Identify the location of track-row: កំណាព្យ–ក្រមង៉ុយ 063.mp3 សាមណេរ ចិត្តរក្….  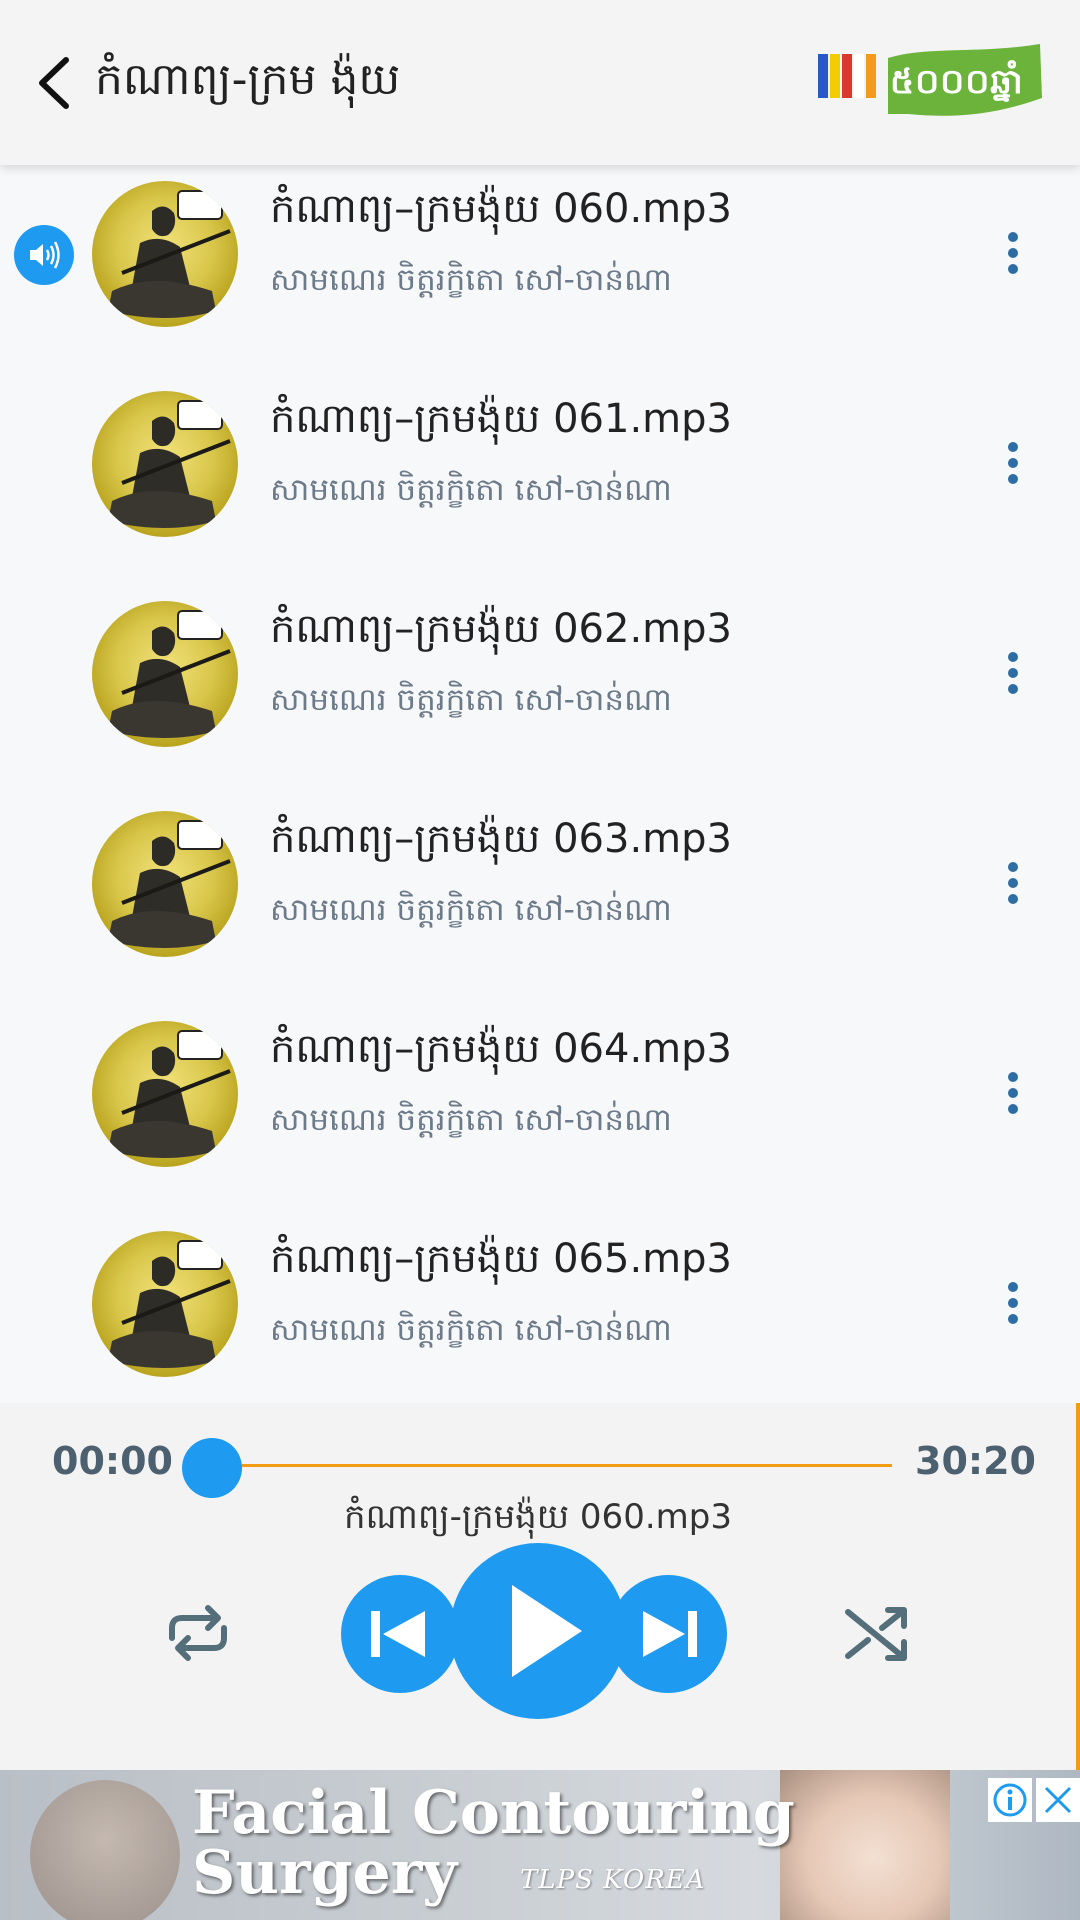
(540, 900).